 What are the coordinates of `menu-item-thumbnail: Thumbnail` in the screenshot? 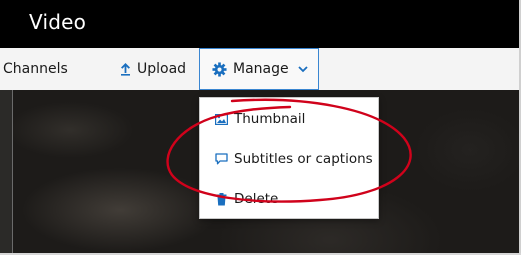 It's located at (259, 119).